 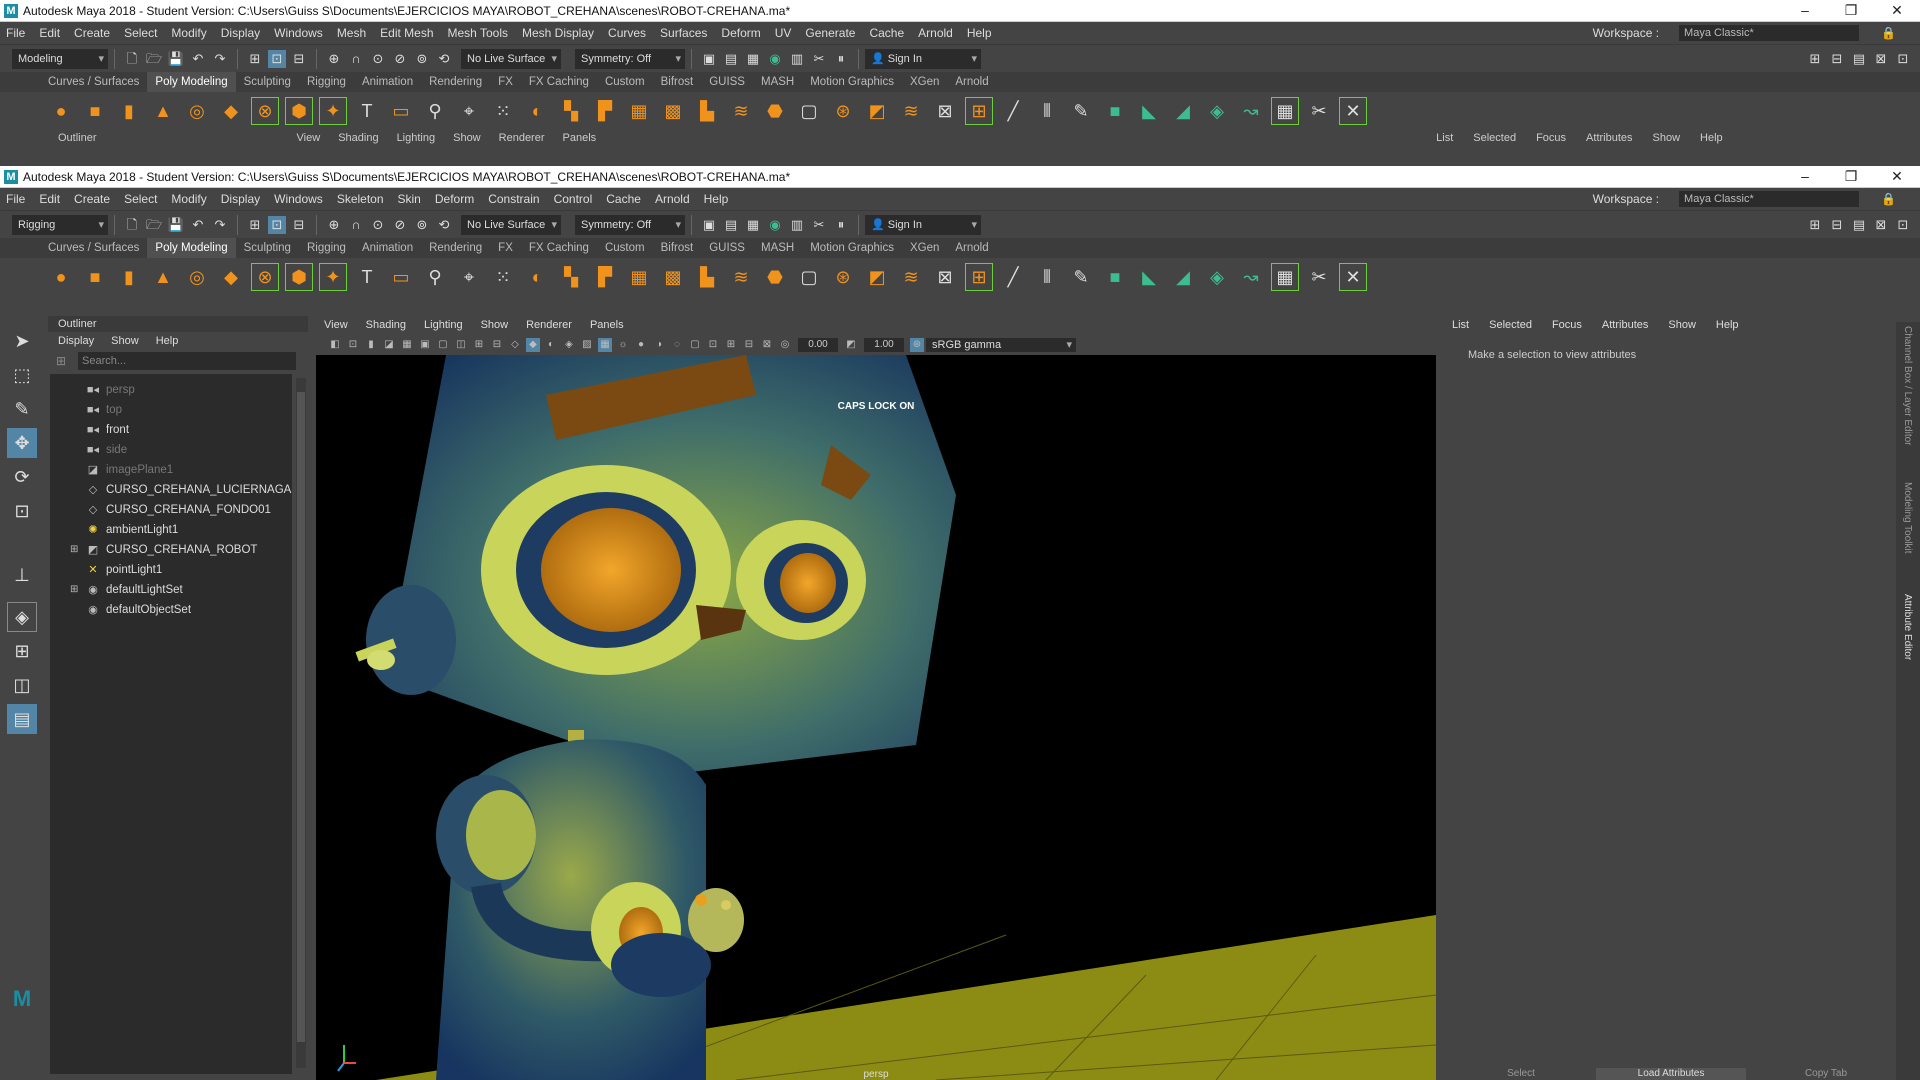 I want to click on outliner-item-side: ■◂ side, so click(x=171, y=450).